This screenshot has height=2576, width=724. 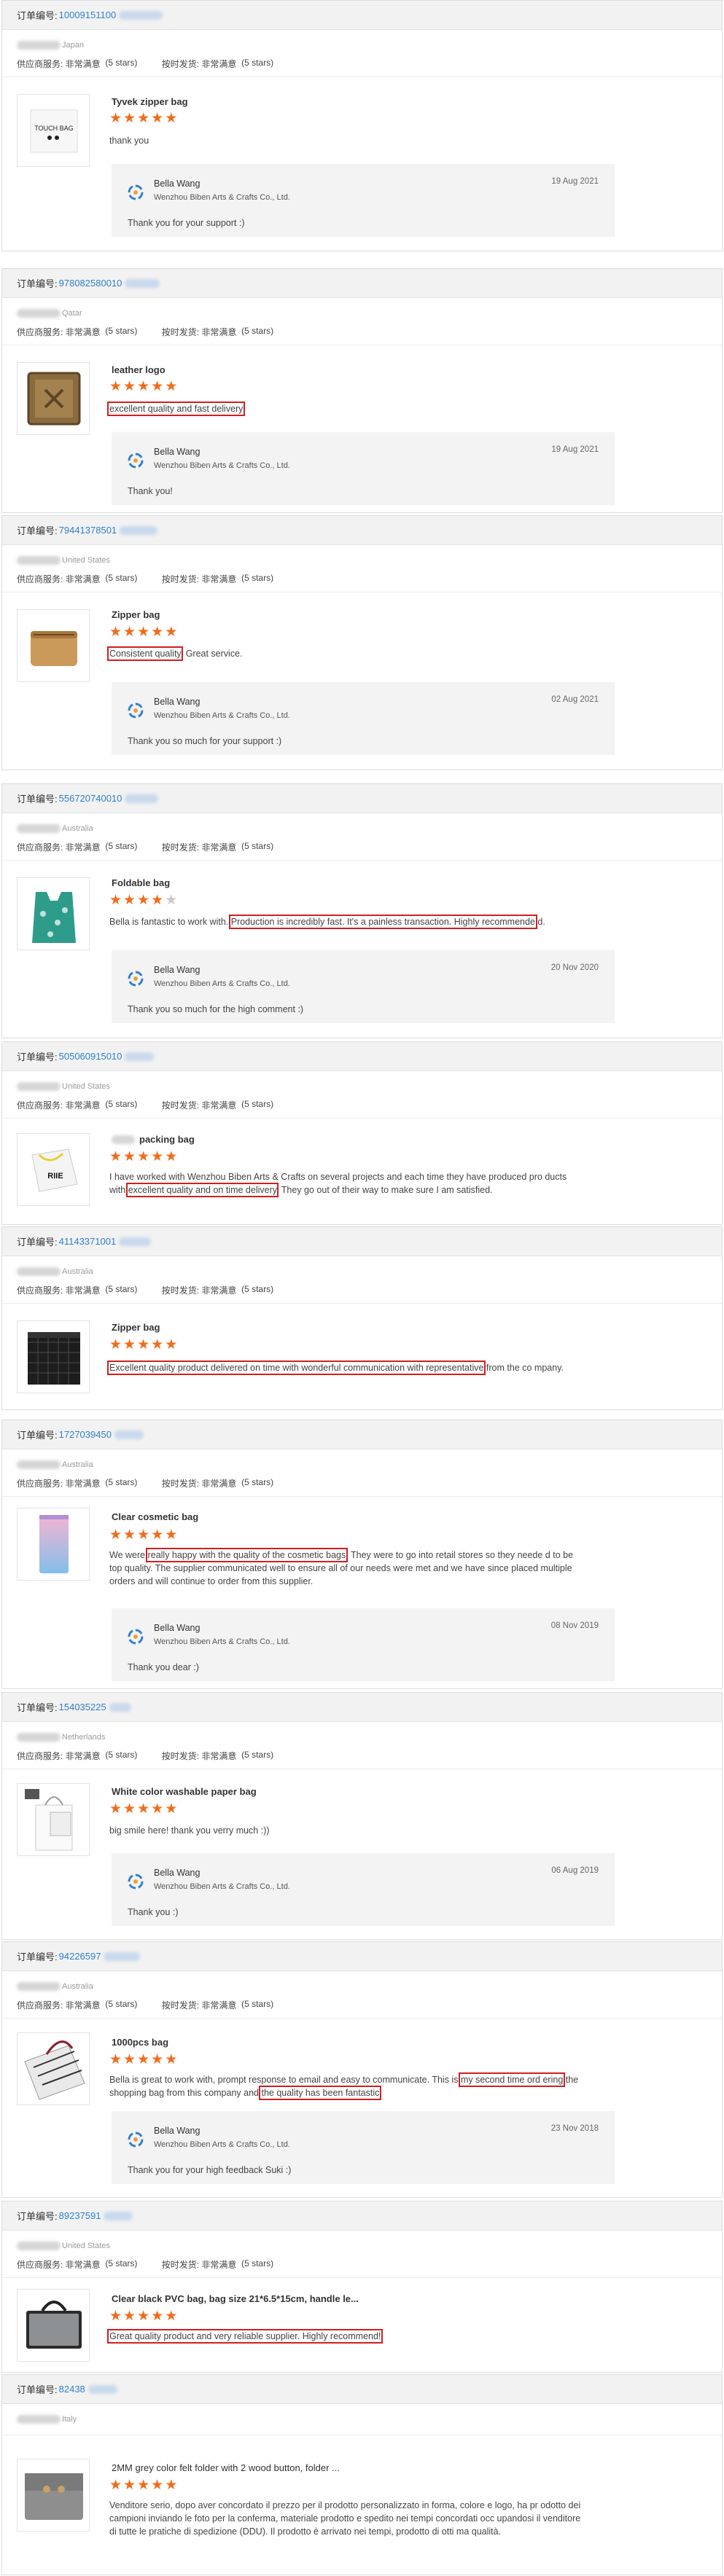 What do you see at coordinates (53, 1169) in the screenshot?
I see `product-thumbnail: RIIE` at bounding box center [53, 1169].